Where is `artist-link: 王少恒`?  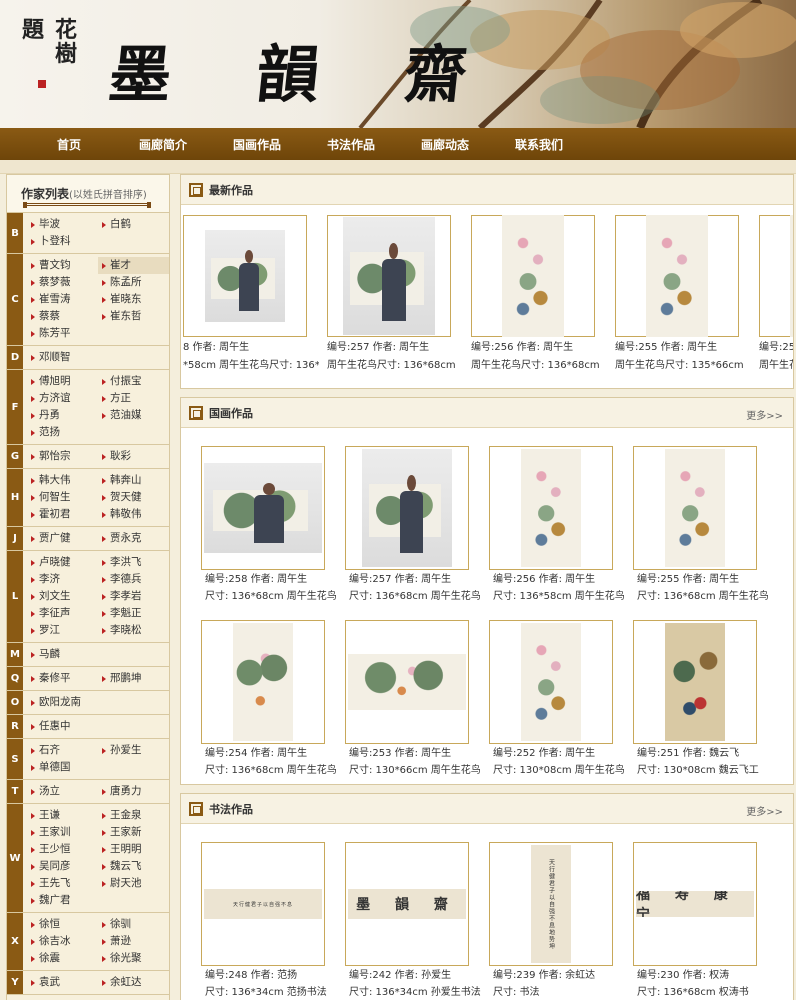
artist-link: 王少恒 is located at coordinates (62, 849).